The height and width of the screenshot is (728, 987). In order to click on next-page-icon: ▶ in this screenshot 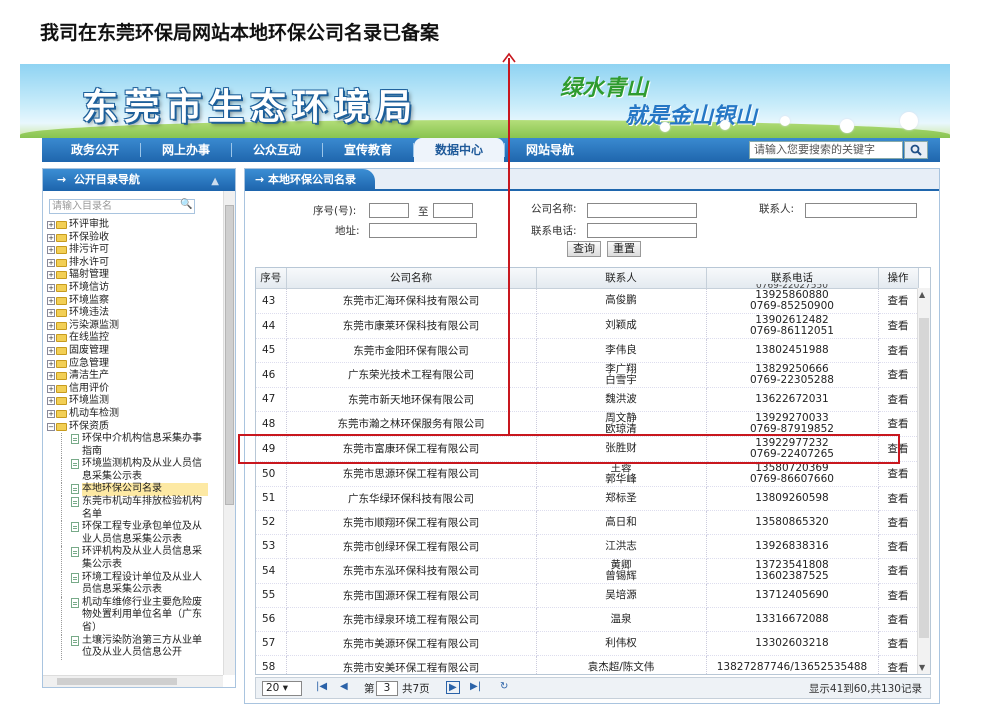, I will do `click(453, 687)`.